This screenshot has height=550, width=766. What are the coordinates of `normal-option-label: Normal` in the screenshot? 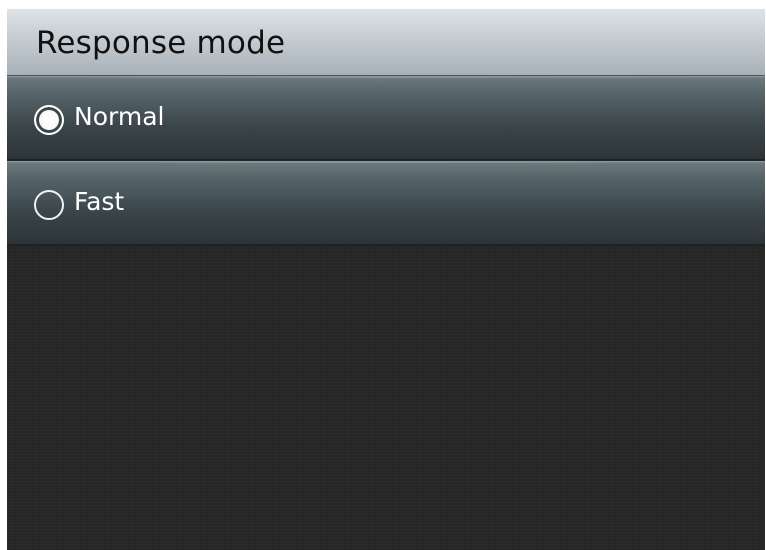 It's located at (119, 116).